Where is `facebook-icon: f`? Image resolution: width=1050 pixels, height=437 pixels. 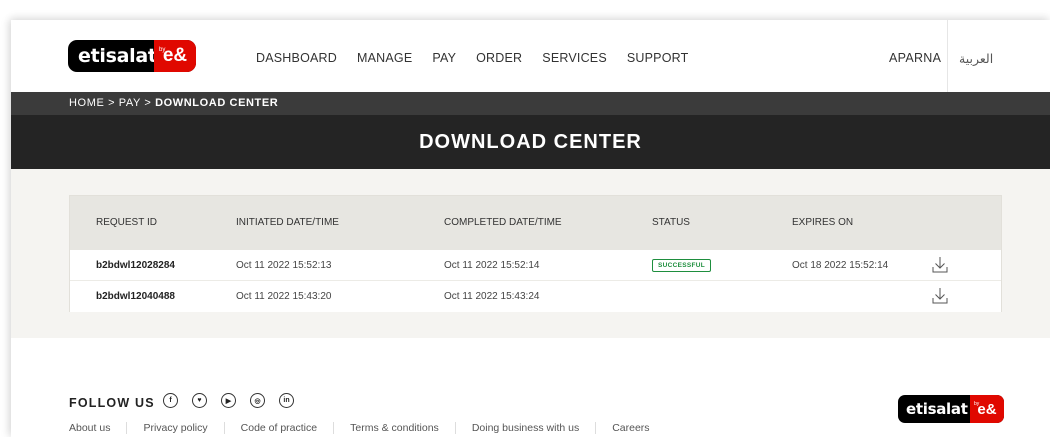
facebook-icon: f is located at coordinates (170, 400).